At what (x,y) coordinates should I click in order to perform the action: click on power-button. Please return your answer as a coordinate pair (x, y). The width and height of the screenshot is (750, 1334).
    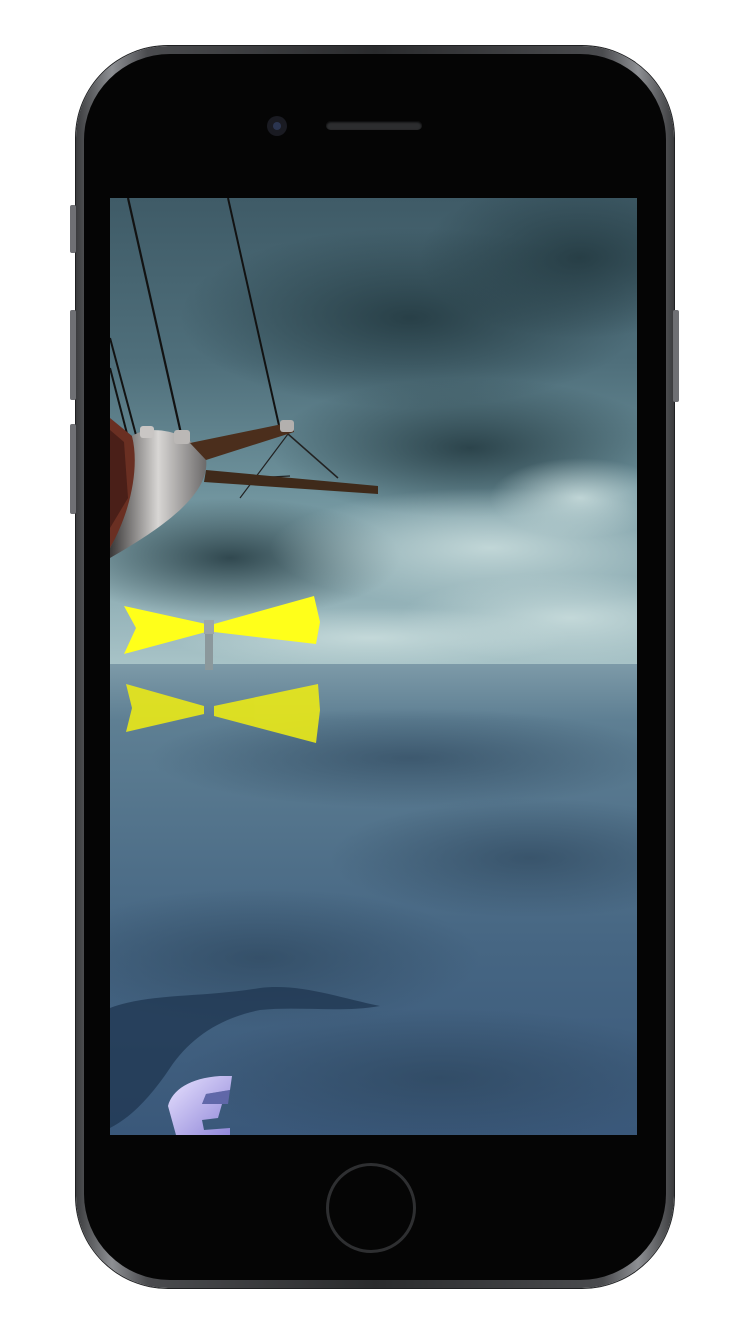
    Looking at the image, I should click on (676, 356).